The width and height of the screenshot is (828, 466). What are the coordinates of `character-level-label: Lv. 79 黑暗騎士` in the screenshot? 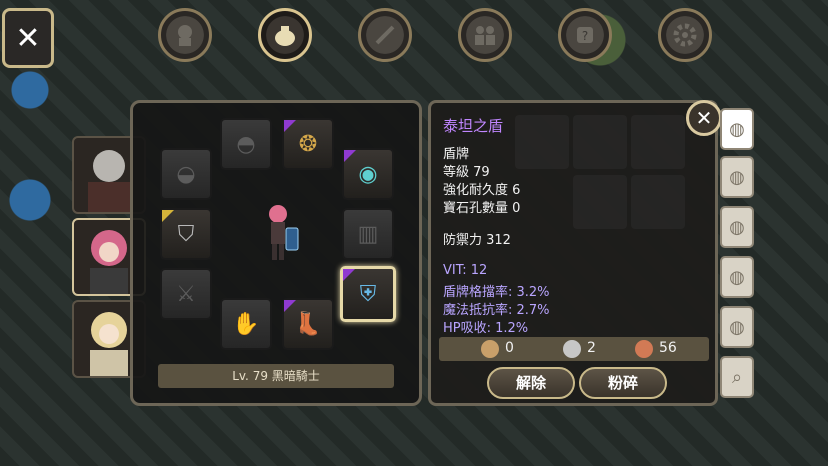 It's located at (276, 376).